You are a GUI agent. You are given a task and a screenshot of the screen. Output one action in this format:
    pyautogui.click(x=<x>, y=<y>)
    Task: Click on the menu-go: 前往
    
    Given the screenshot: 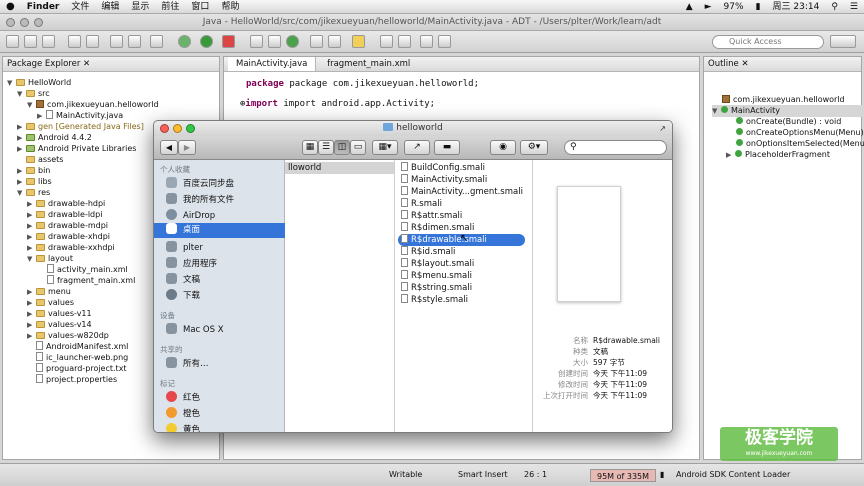 What is the action you would take?
    pyautogui.click(x=170, y=7)
    